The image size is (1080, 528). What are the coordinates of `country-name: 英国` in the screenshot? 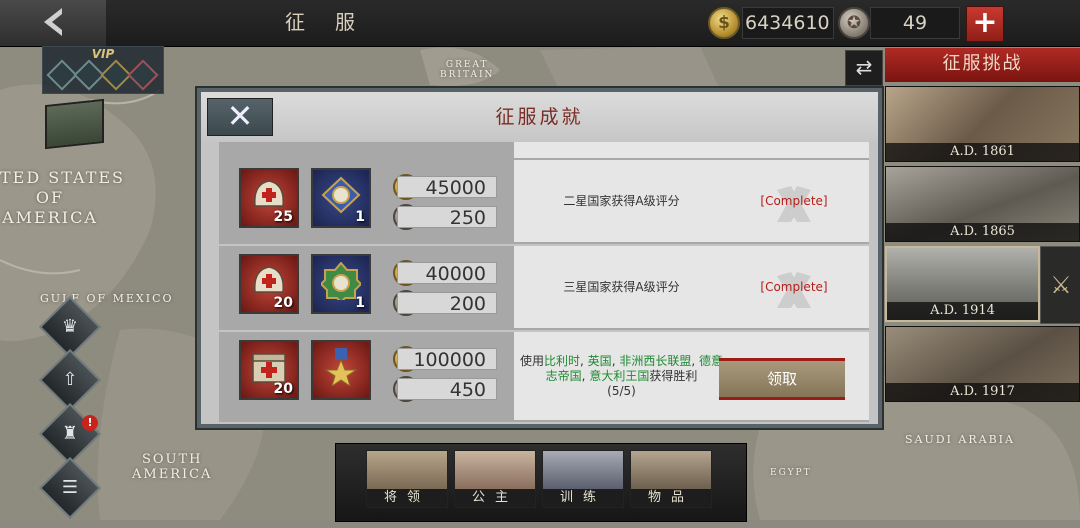 It's located at (599, 360).